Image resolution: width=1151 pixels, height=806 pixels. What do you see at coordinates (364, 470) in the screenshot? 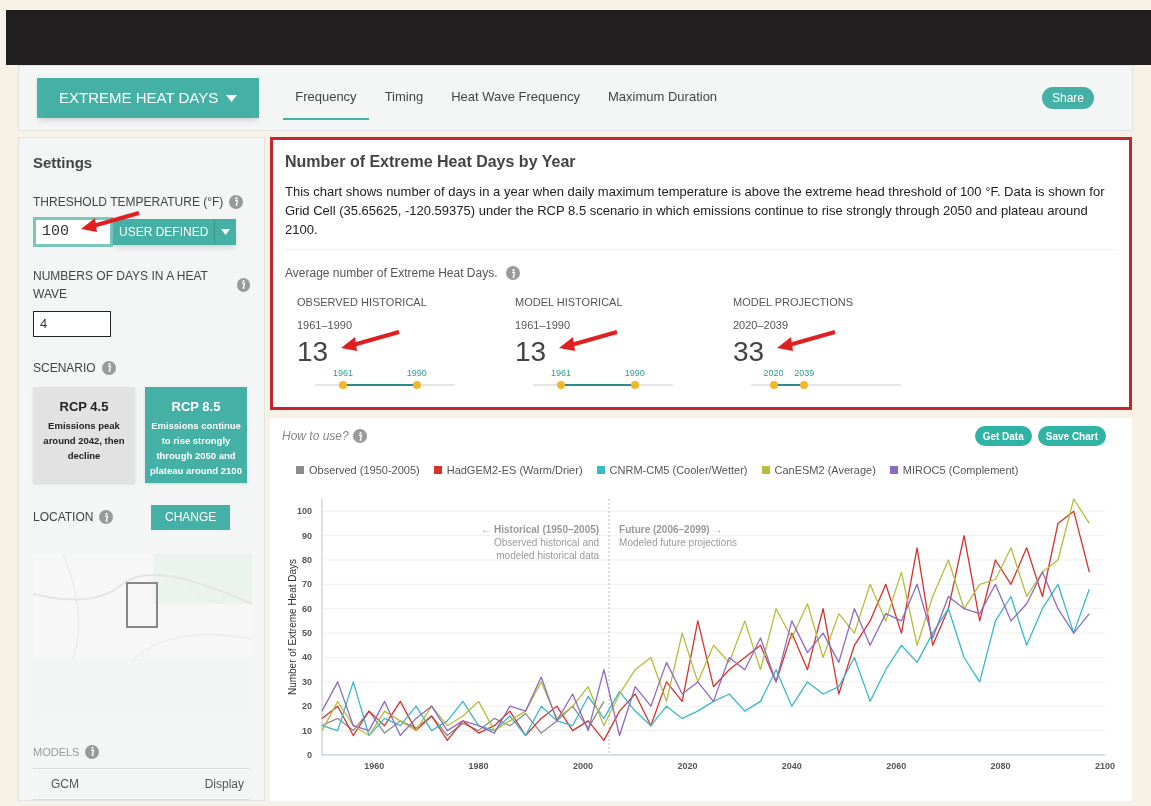
I see `legend-label: Observed (1950-2005)` at bounding box center [364, 470].